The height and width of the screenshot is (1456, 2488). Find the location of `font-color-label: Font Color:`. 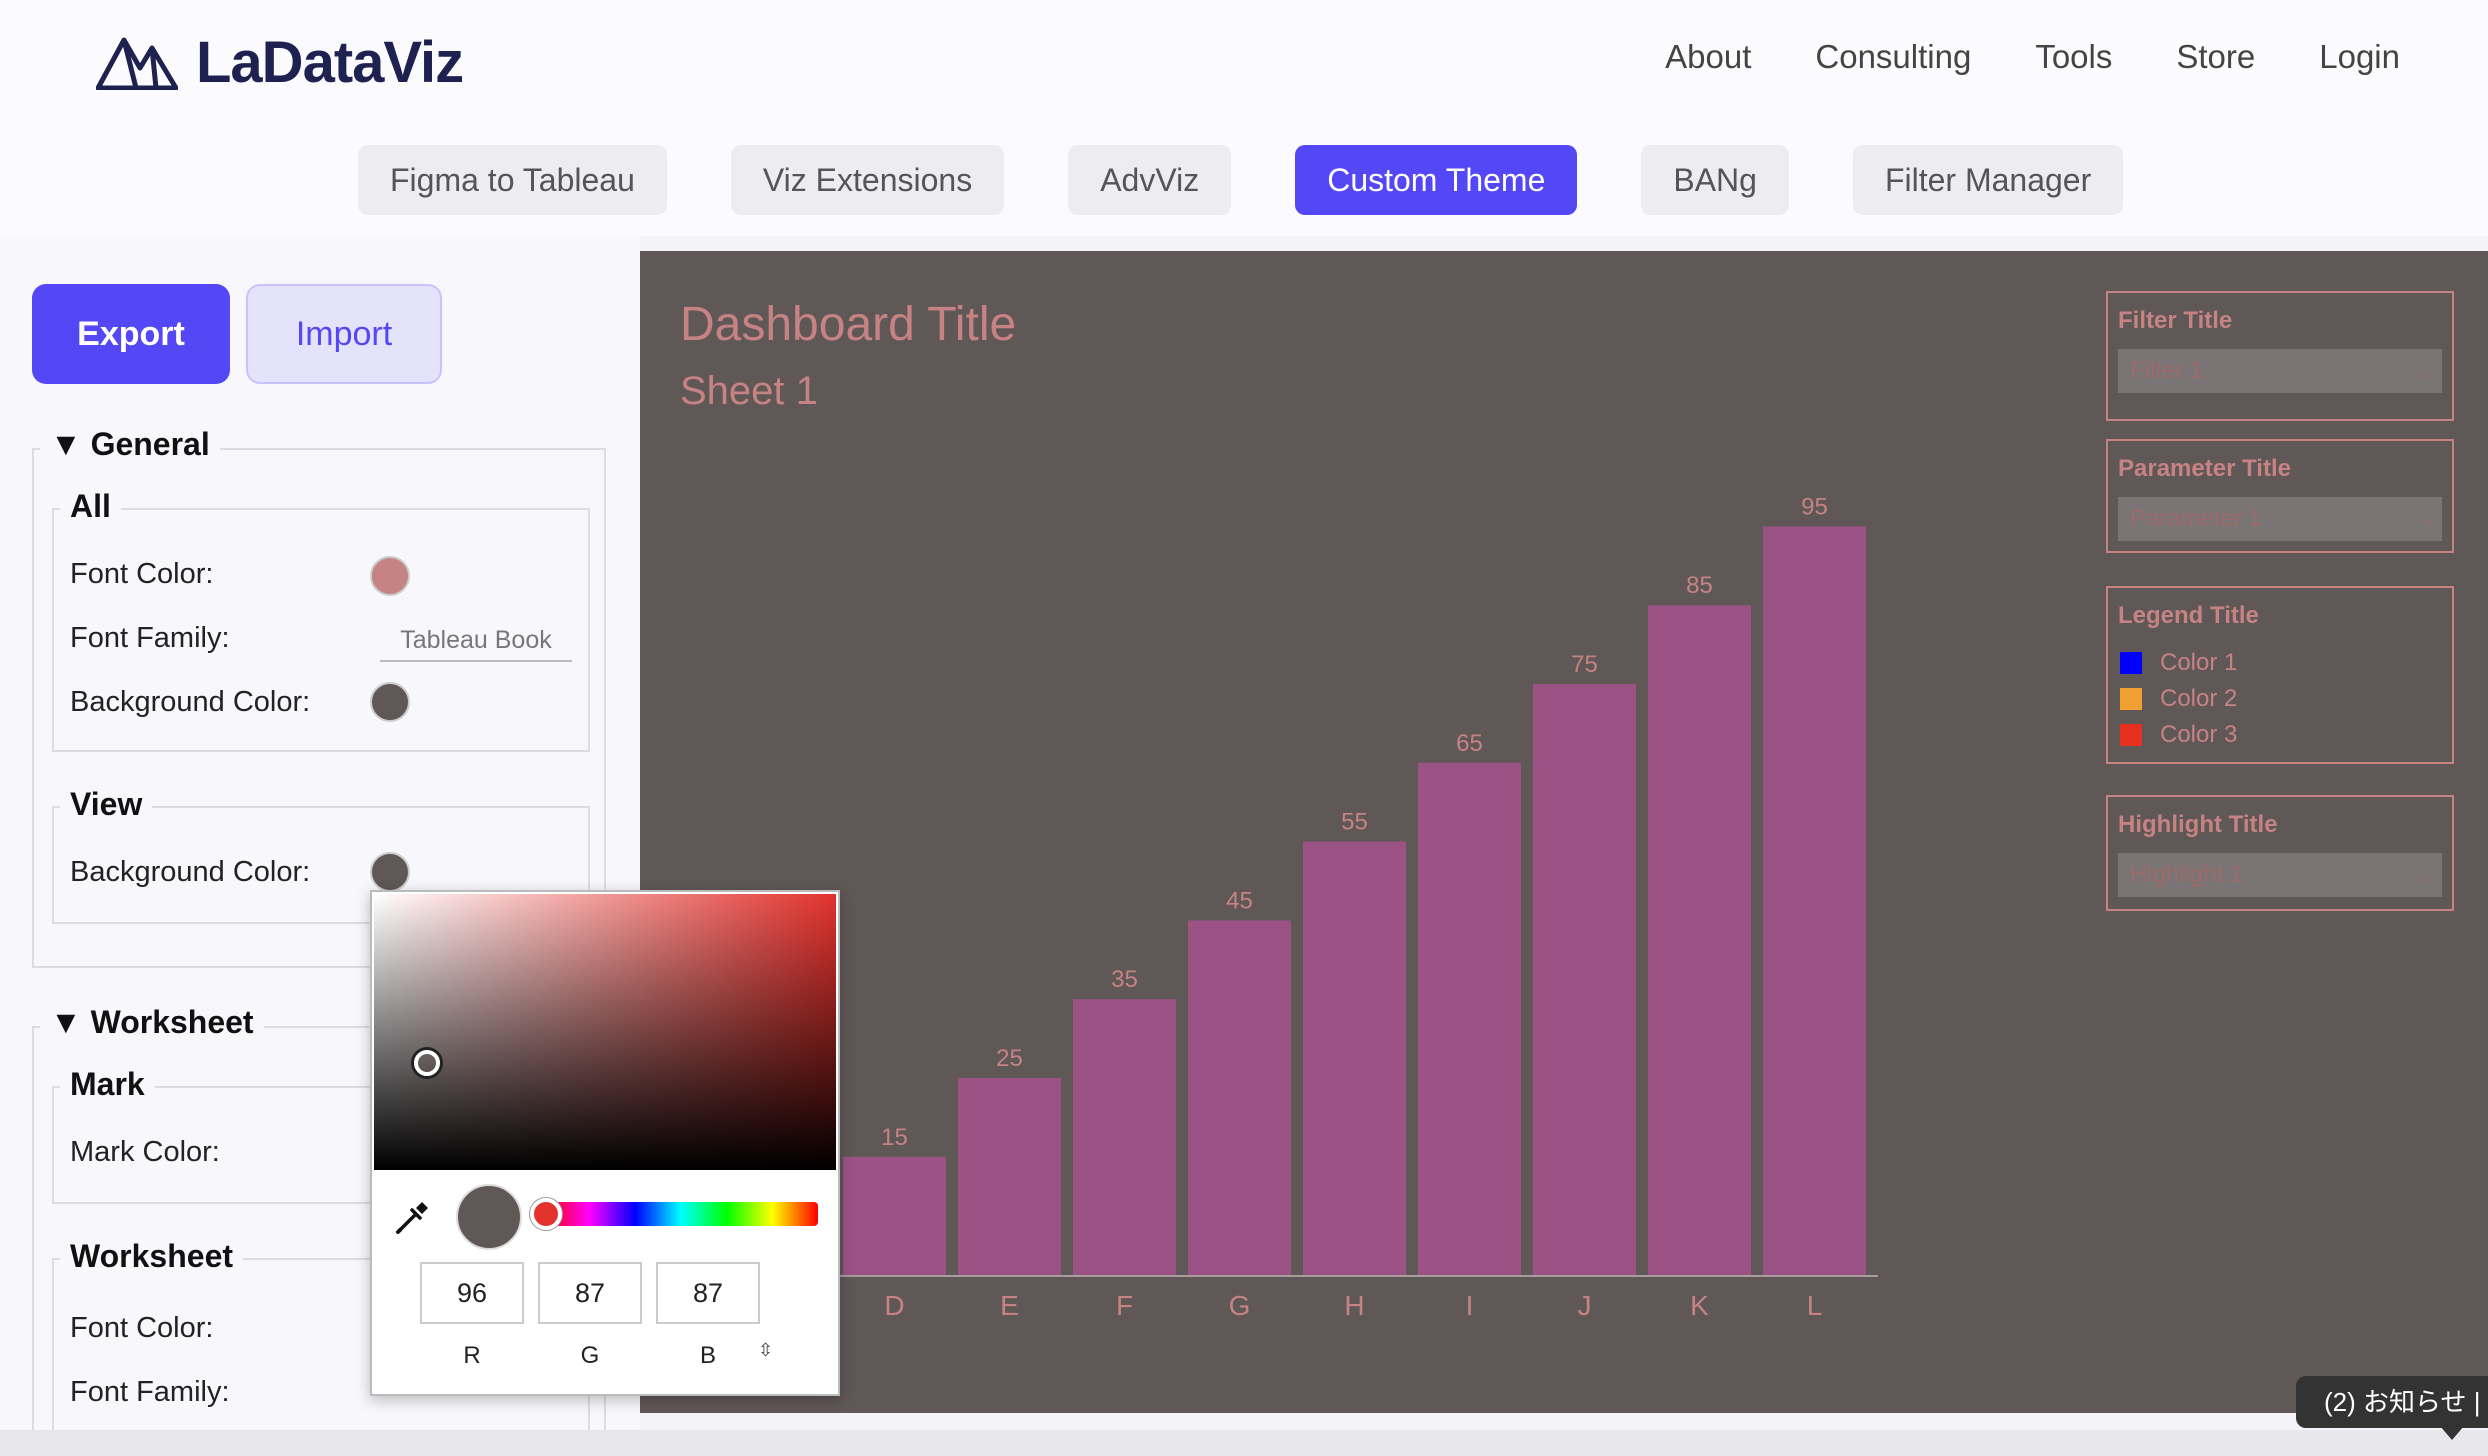

font-color-label: Font Color: is located at coordinates (142, 574).